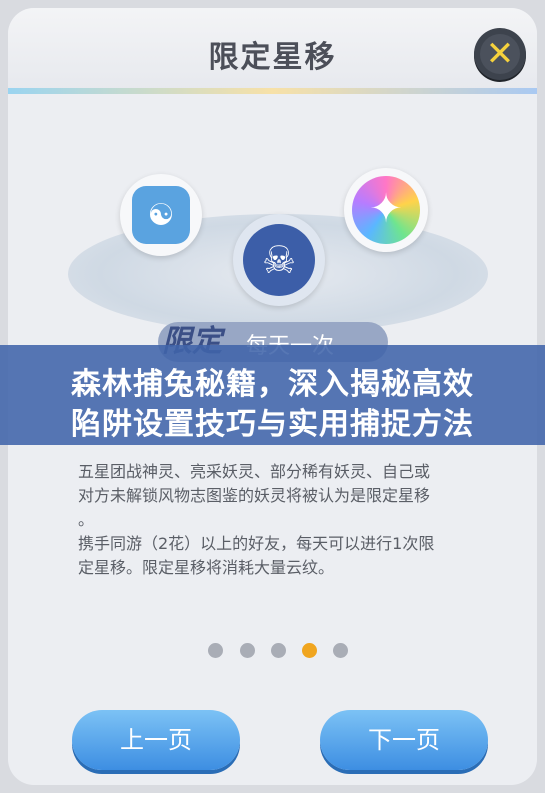 The height and width of the screenshot is (793, 545). I want to click on dialog-header: 限定星移, so click(272, 49).